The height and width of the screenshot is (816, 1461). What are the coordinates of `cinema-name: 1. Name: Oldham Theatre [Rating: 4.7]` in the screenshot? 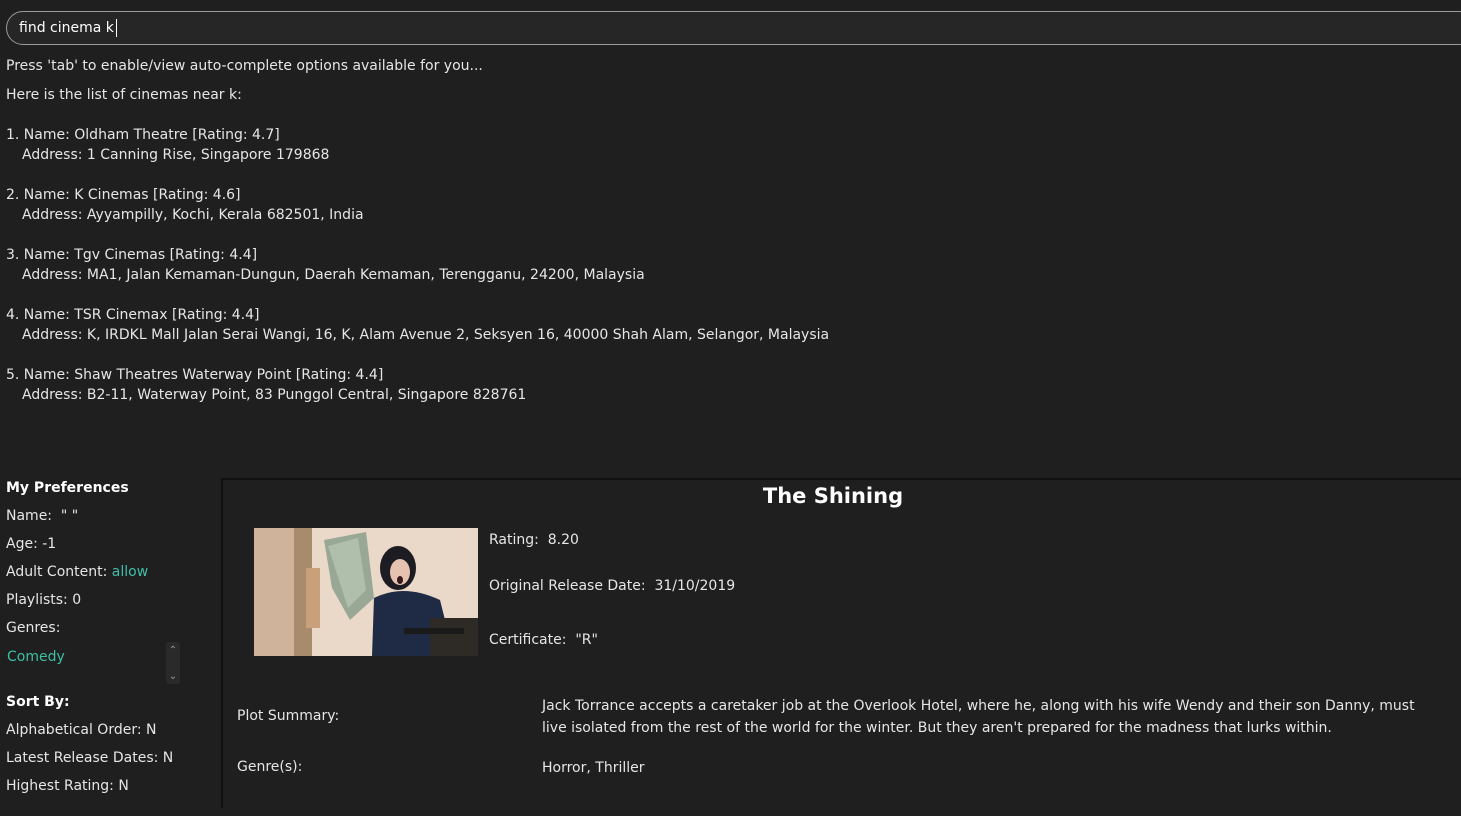 It's located at (143, 135).